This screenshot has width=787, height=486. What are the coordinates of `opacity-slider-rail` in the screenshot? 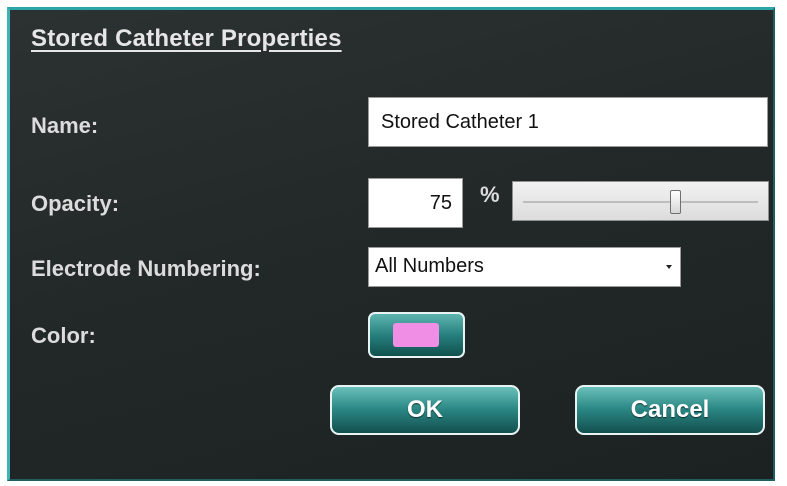 It's located at (640, 202).